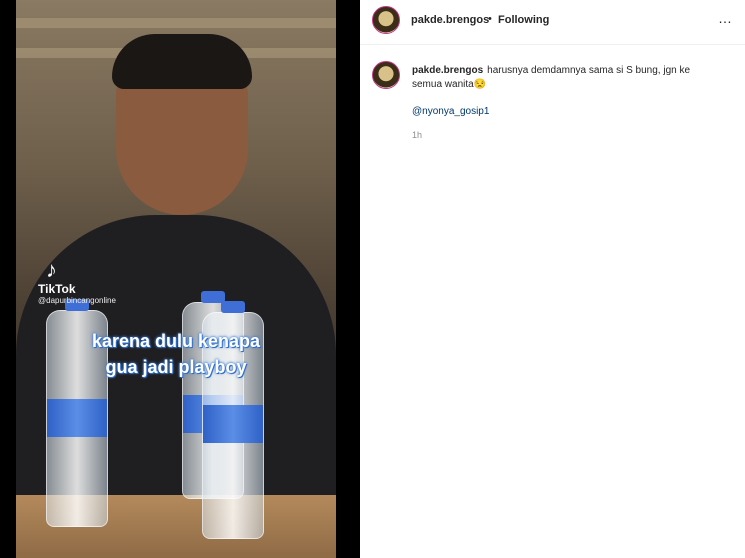 The height and width of the screenshot is (558, 745). I want to click on bottle-cap, so click(233, 307).